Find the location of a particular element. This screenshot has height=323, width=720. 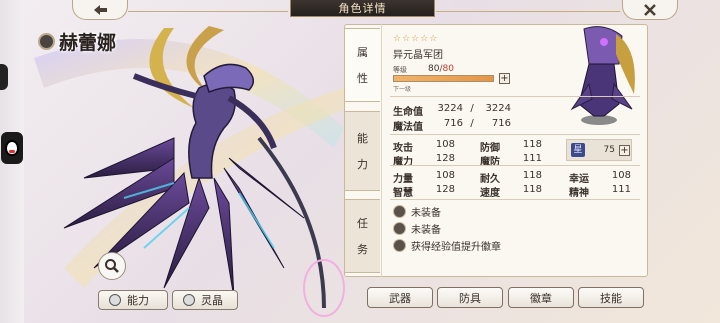

stat-endurance: 耐久 118 is located at coordinates (511, 177).